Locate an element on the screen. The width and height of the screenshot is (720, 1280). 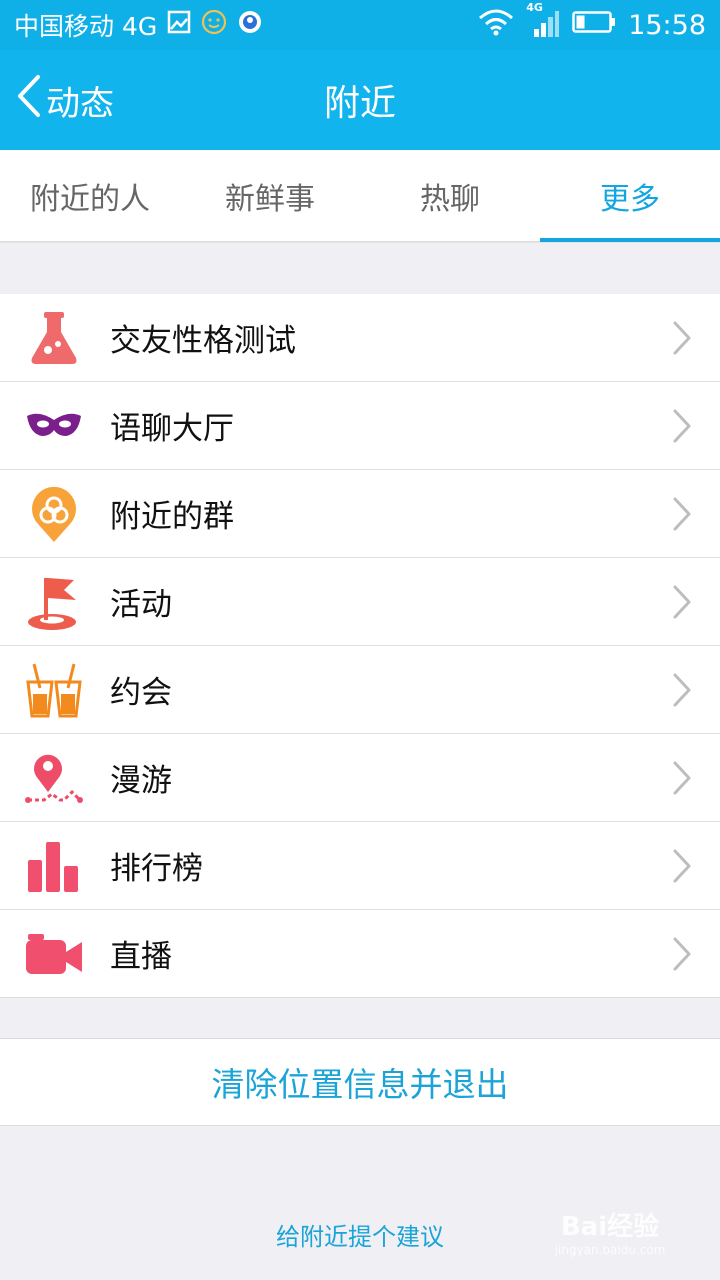
watermark-url: jingyan.baidu.com is located at coordinates (610, 1250).